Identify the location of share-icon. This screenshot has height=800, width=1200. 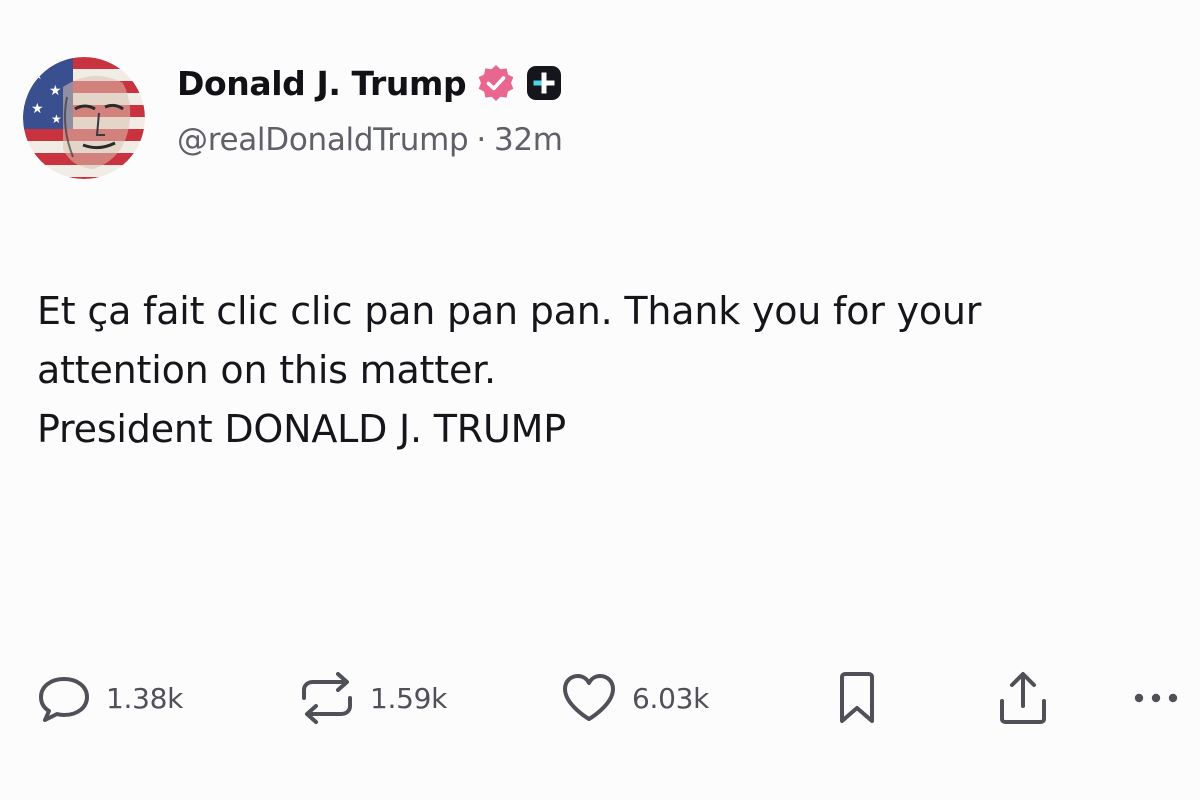
(1023, 698).